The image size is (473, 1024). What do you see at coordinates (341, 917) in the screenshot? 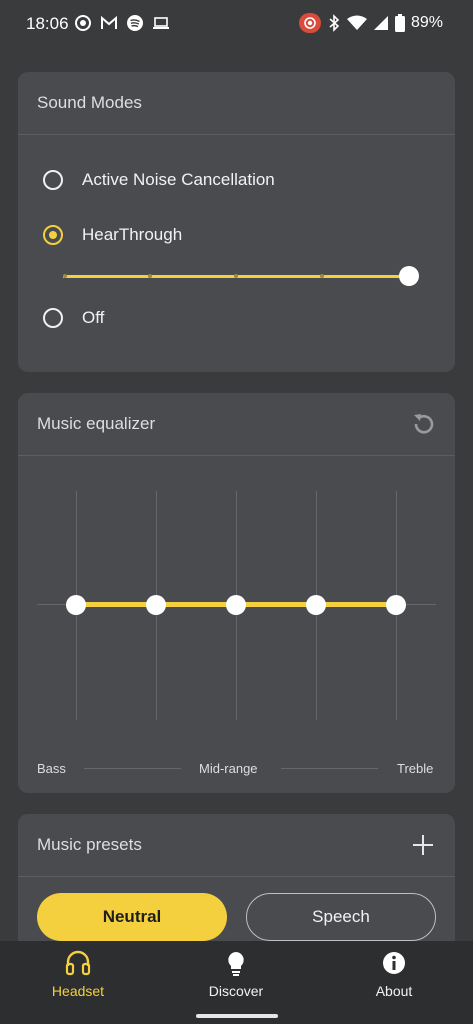
I see `preset-speech-button: Speech` at bounding box center [341, 917].